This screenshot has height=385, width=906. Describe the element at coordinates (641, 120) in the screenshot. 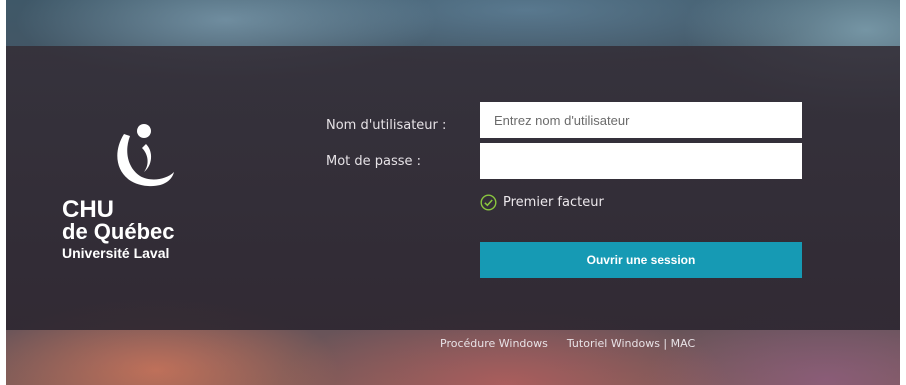

I see `username-input` at that location.